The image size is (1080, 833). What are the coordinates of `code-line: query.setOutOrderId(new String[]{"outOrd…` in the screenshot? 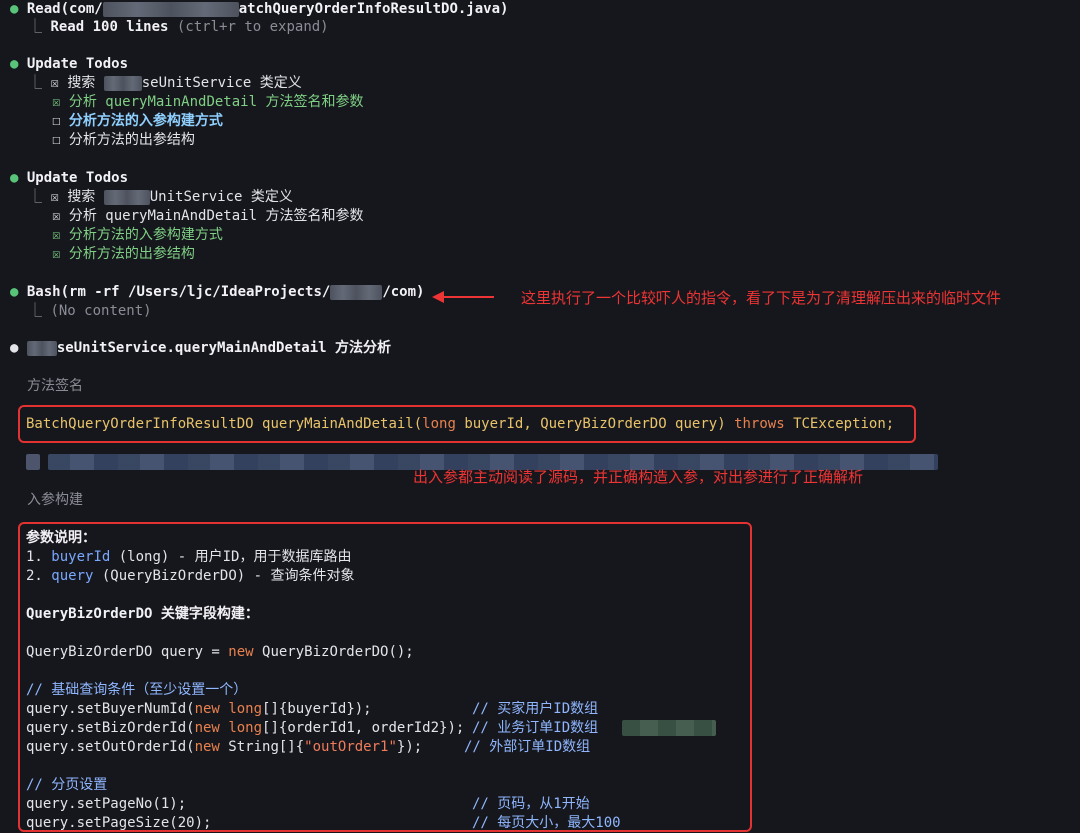 It's located at (224, 747).